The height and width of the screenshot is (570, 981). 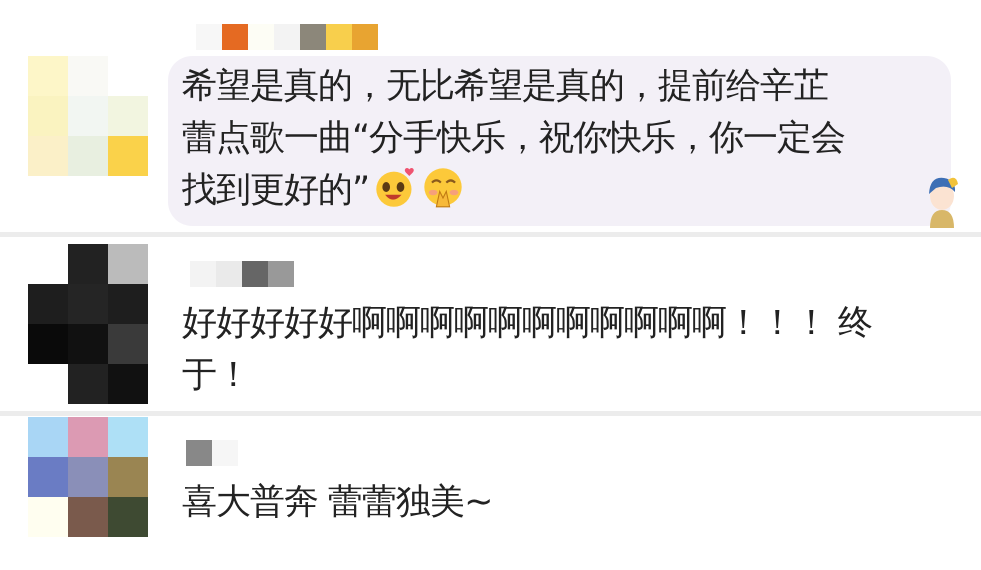 What do you see at coordinates (514, 138) in the screenshot?
I see `comment-text: 蕾点歌一曲“分手快乐，祝你快乐，你一定会` at bounding box center [514, 138].